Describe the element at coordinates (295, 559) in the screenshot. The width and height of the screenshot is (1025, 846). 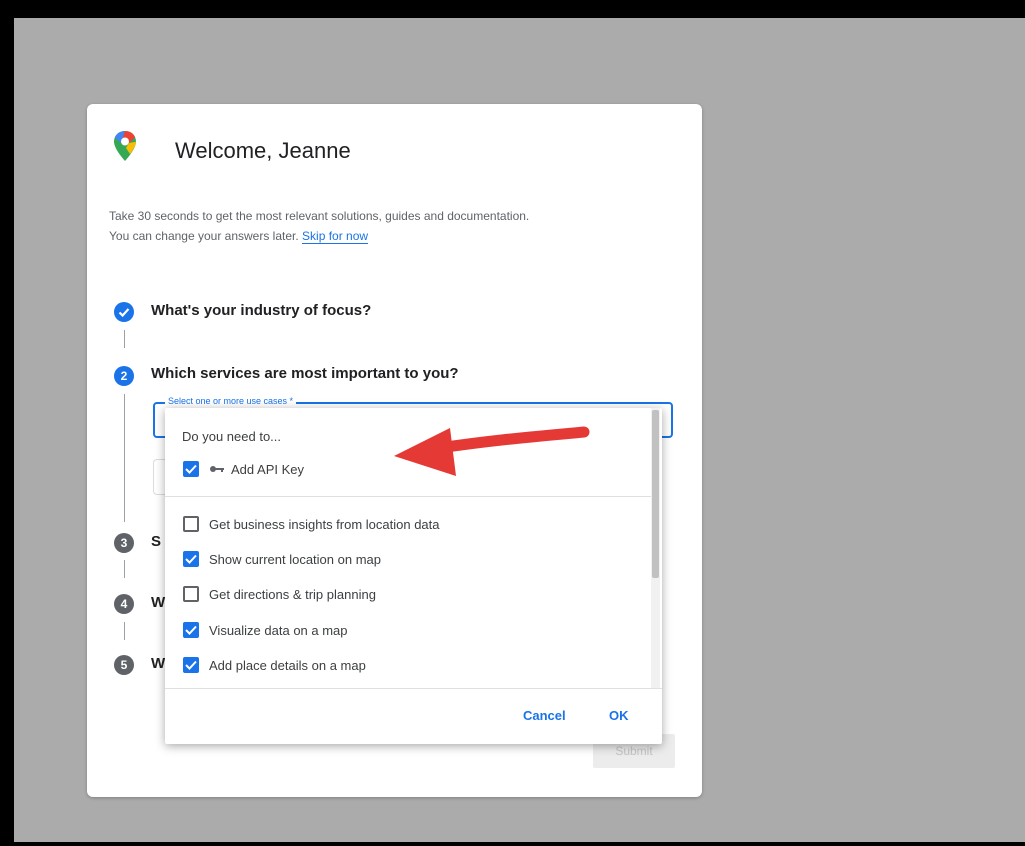
I see `option-label: Show current location on map` at that location.